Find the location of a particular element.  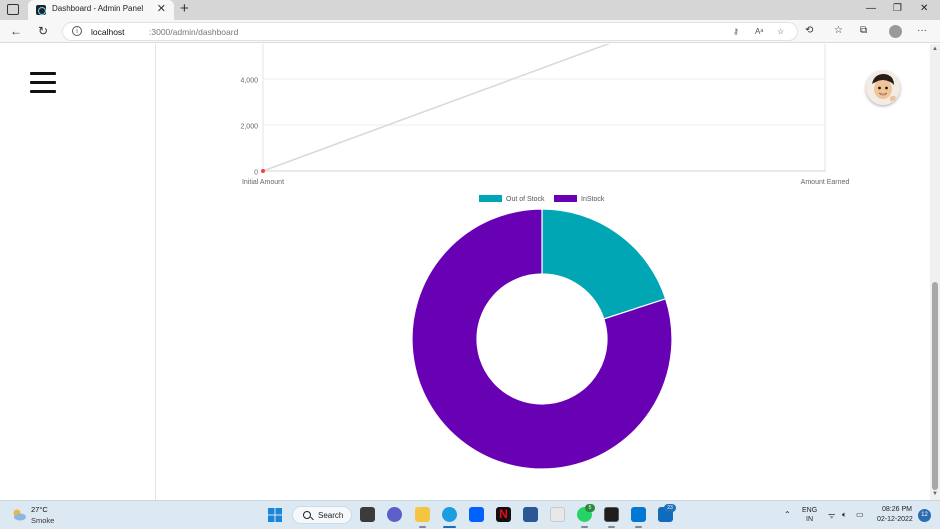

search-icon is located at coordinates (307, 515).